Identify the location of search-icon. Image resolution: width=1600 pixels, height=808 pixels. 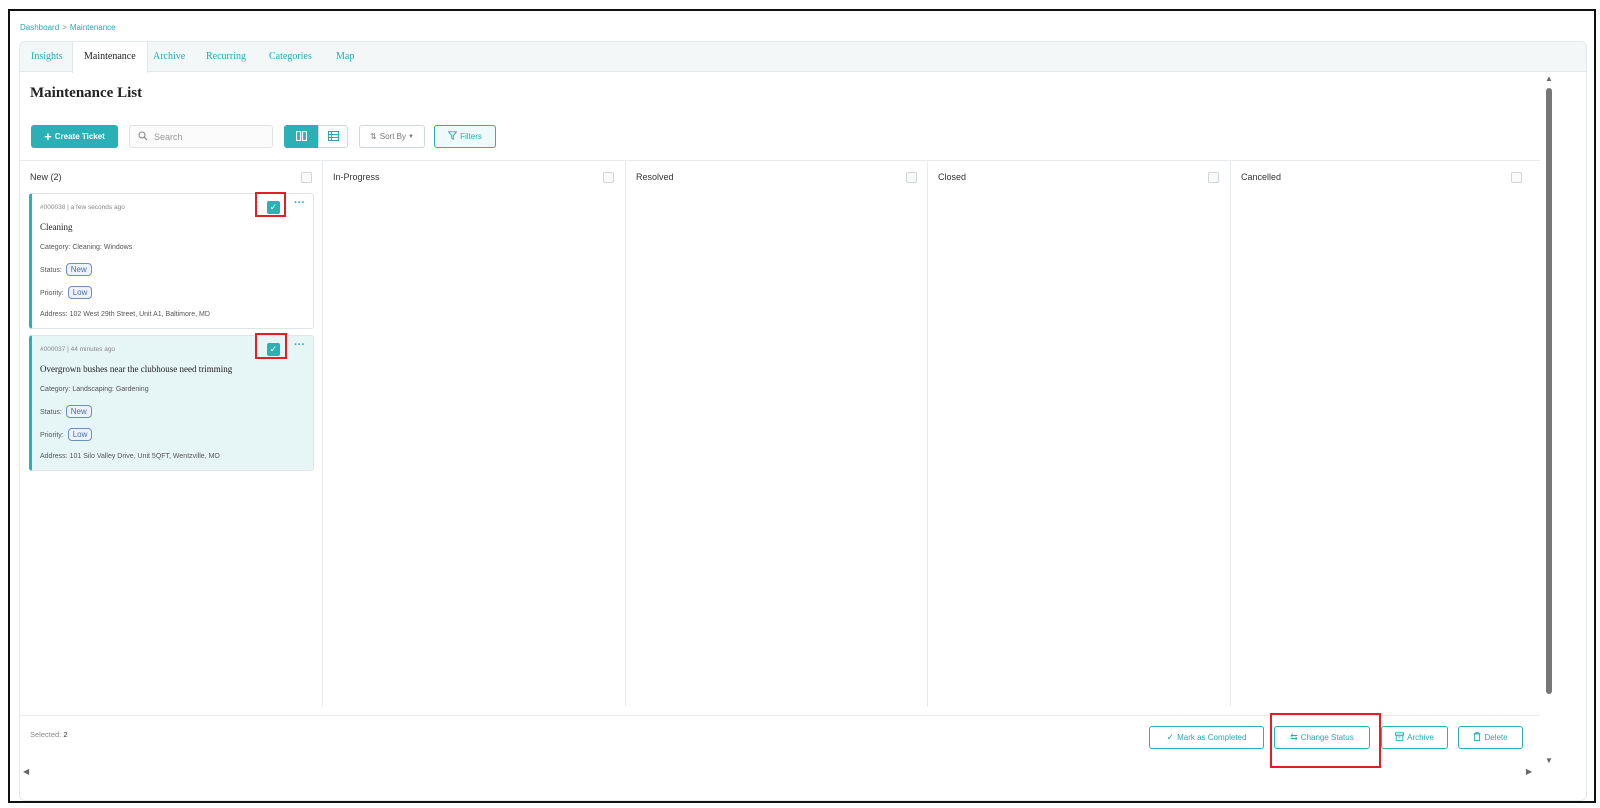
(143, 136).